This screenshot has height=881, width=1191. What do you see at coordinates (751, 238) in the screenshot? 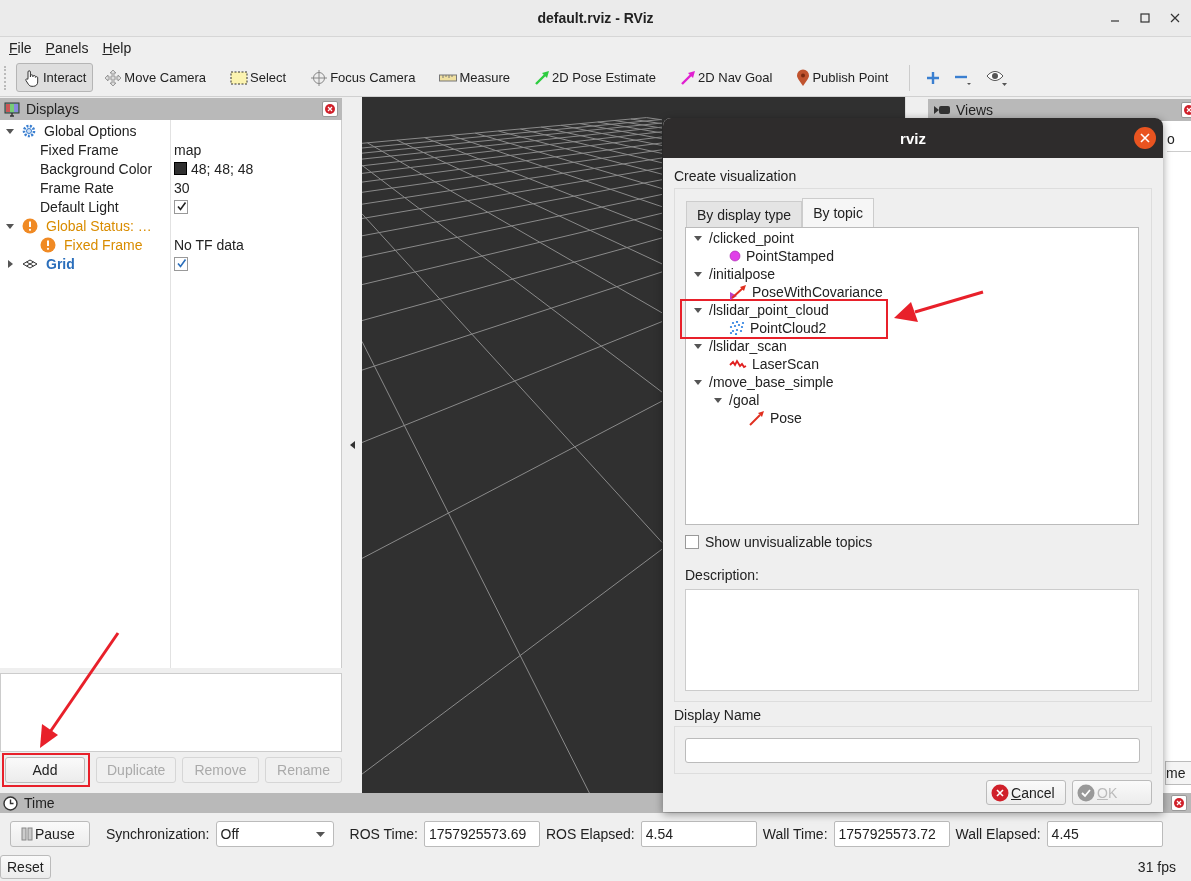
I see `topic-item: /clicked_point` at bounding box center [751, 238].